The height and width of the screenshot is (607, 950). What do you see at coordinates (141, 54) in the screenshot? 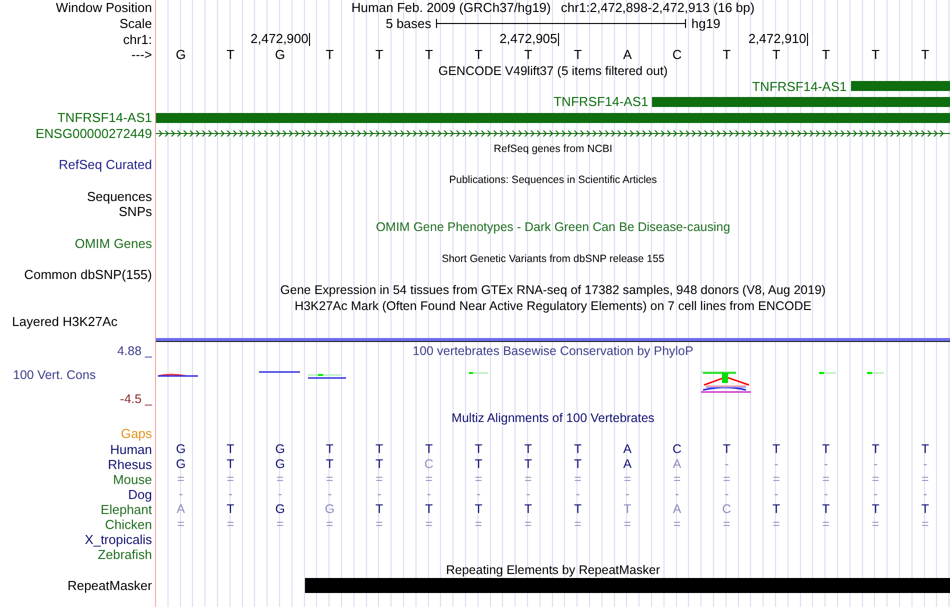
I see `track-label: --->` at bounding box center [141, 54].